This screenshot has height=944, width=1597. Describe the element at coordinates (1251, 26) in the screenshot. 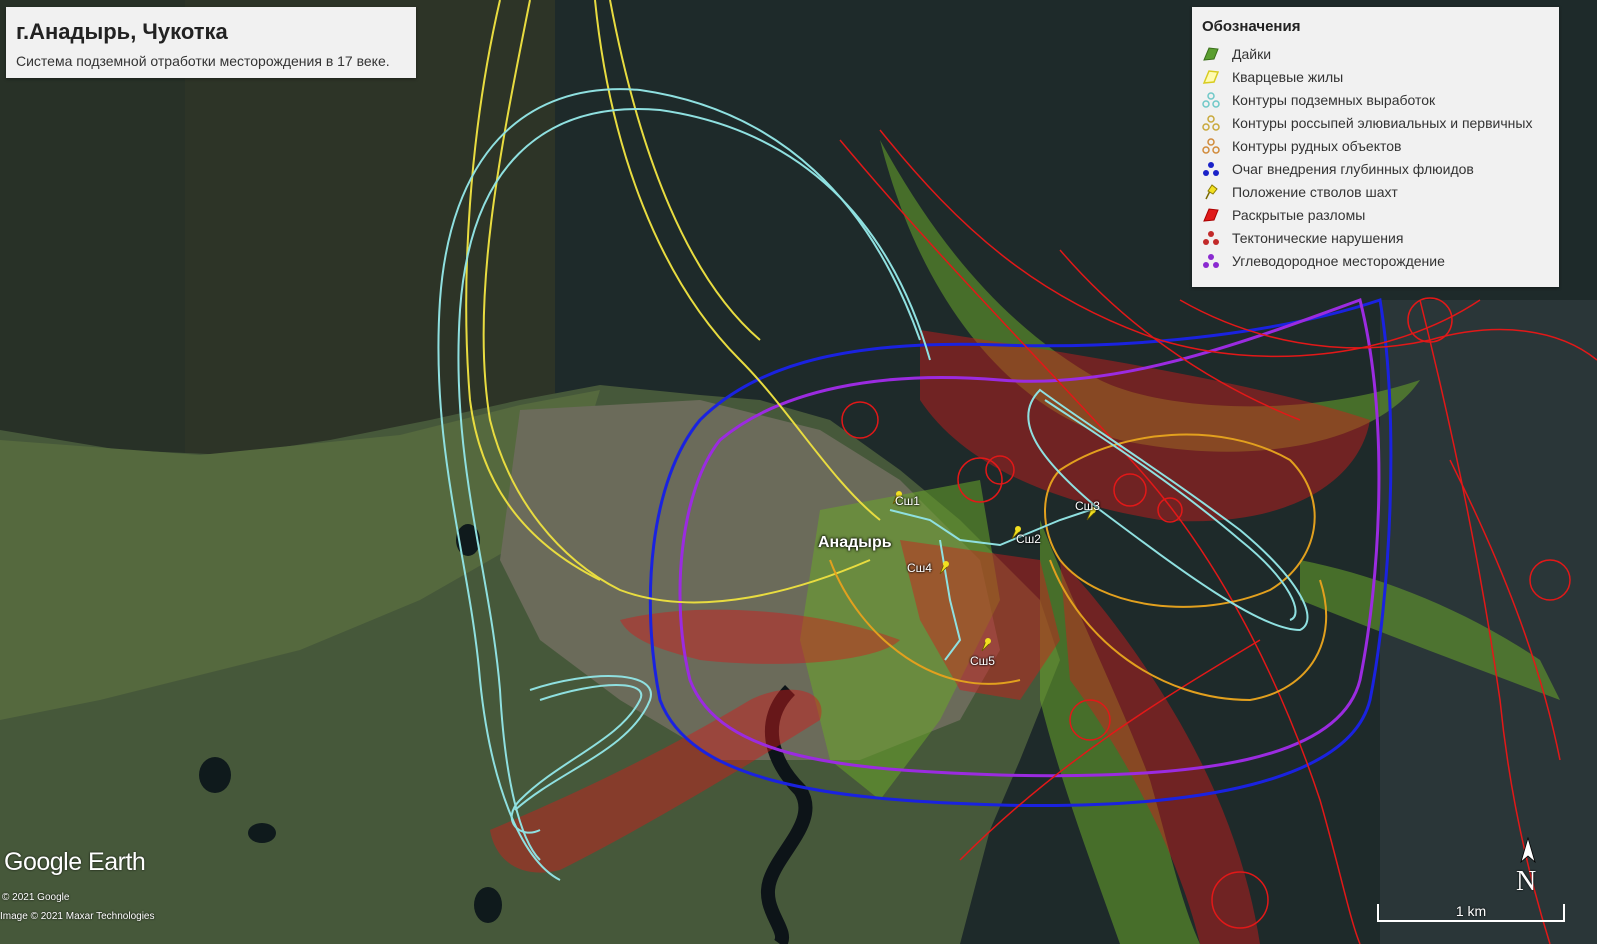

I see `legend-title: Обозначения` at that location.